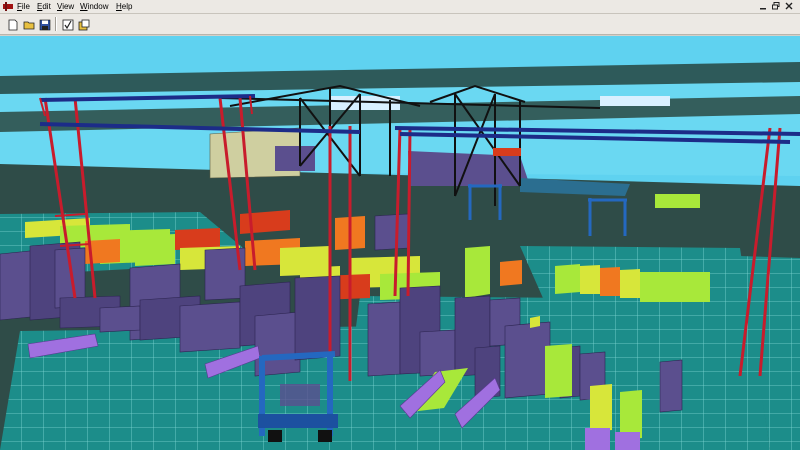 The height and width of the screenshot is (450, 800). Describe the element at coordinates (56, 24) in the screenshot. I see `toolbar-separator` at that location.